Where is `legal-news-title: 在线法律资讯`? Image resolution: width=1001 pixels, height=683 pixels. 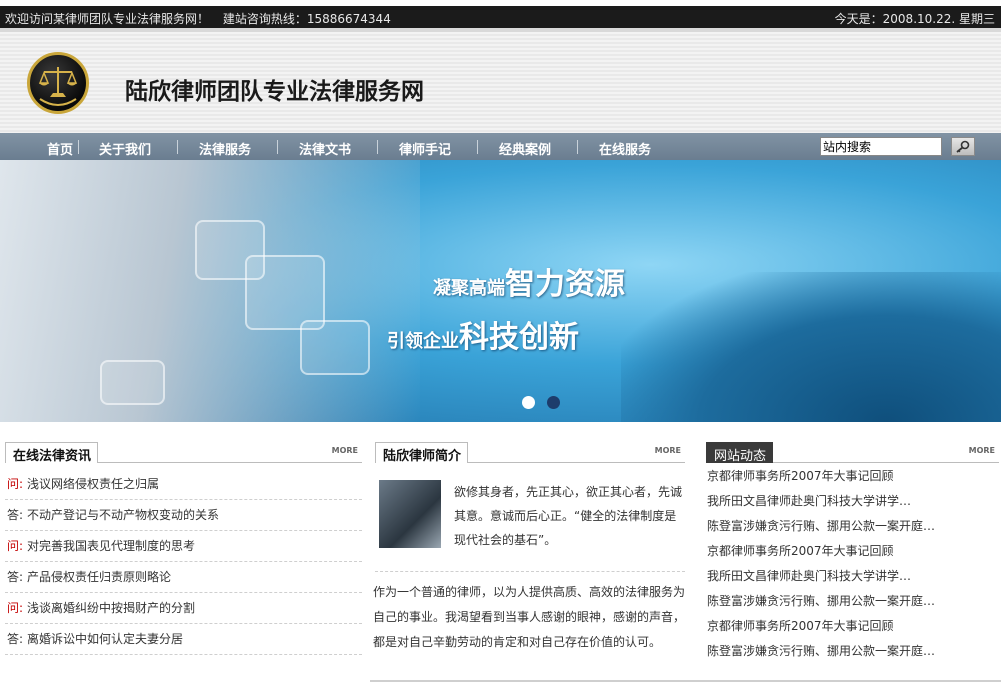 legal-news-title: 在线法律资讯 is located at coordinates (52, 453).